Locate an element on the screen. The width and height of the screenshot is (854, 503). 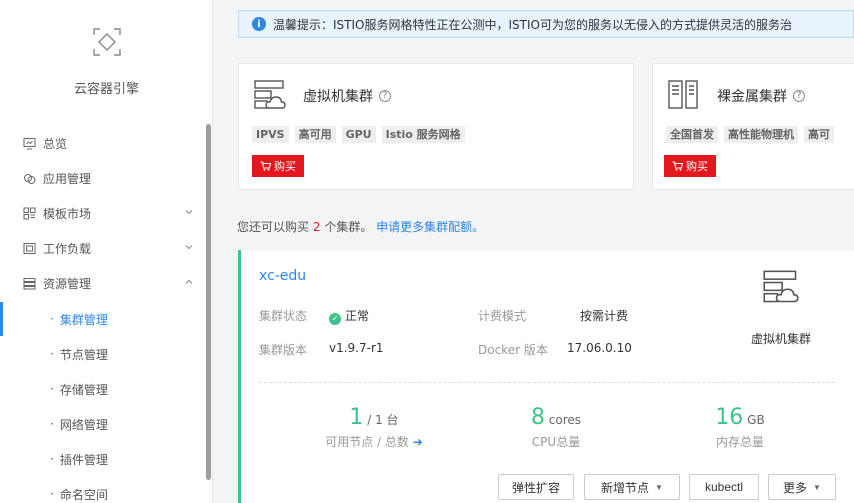
sidebar-item-workloads: 工作负载 is located at coordinates (103, 248).